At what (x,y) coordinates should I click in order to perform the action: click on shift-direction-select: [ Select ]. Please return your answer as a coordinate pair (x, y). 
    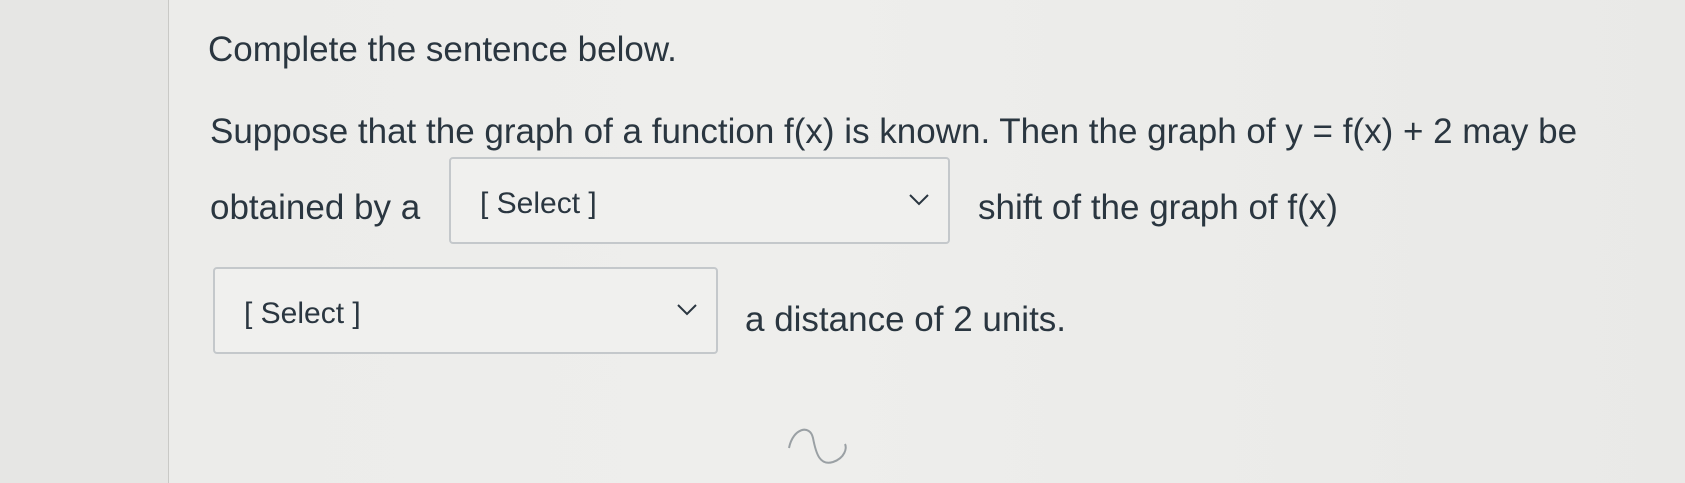
    Looking at the image, I should click on (699, 200).